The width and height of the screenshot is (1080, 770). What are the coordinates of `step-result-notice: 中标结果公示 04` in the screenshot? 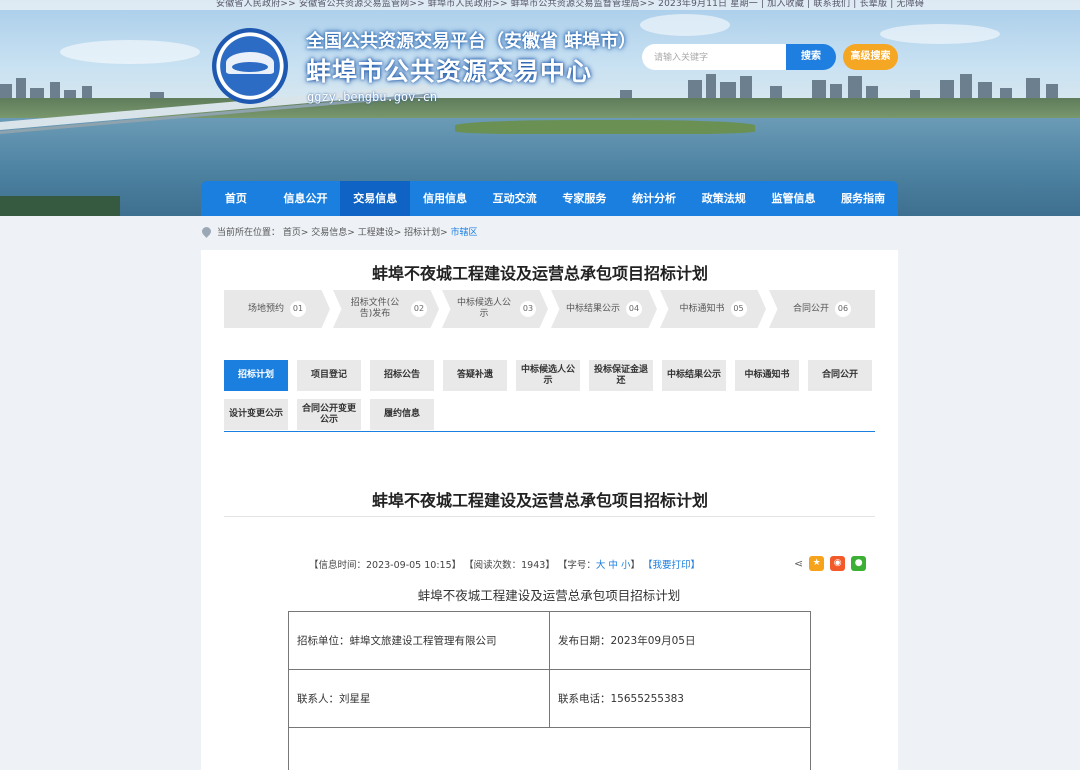 It's located at (604, 309).